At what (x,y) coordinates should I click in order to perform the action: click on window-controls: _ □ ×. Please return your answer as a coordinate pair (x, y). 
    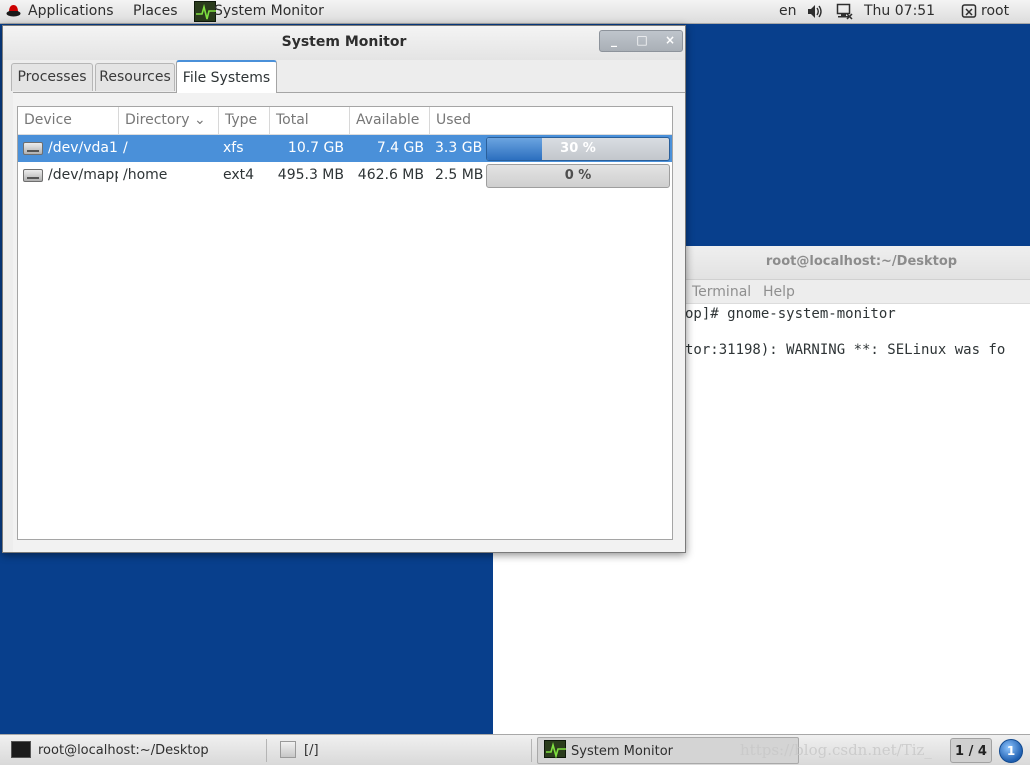
    Looking at the image, I should click on (641, 41).